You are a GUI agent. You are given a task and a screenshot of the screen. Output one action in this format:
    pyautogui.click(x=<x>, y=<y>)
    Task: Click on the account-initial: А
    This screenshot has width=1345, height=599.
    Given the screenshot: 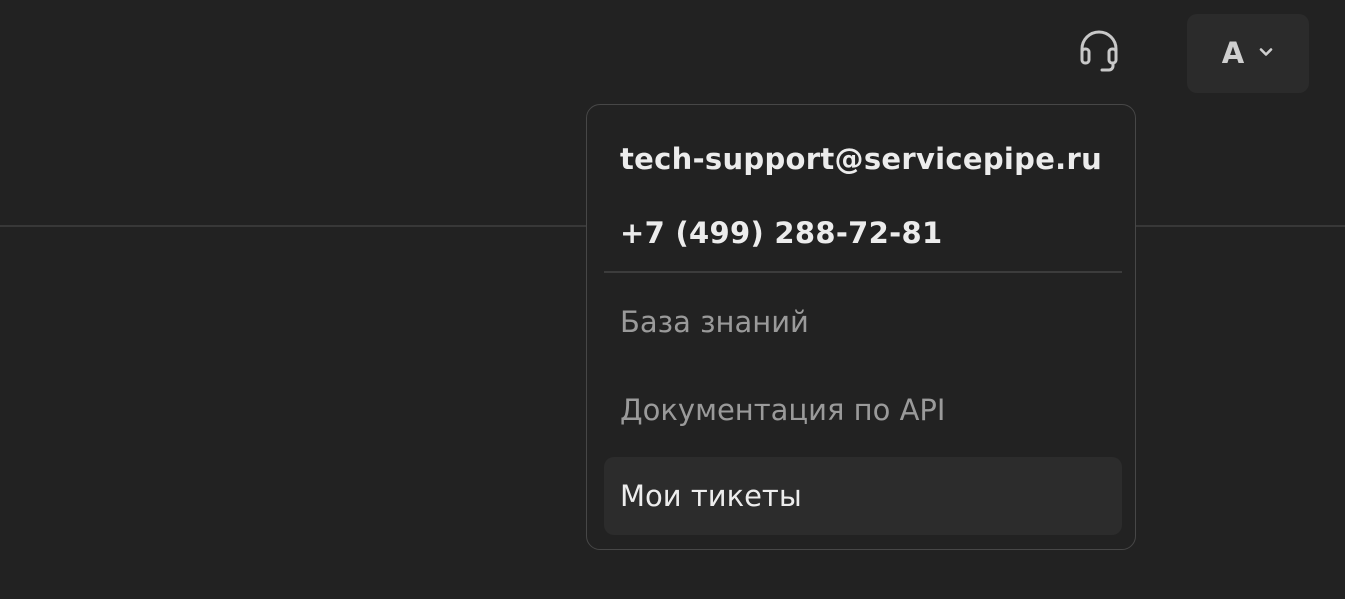 What is the action you would take?
    pyautogui.click(x=1233, y=53)
    